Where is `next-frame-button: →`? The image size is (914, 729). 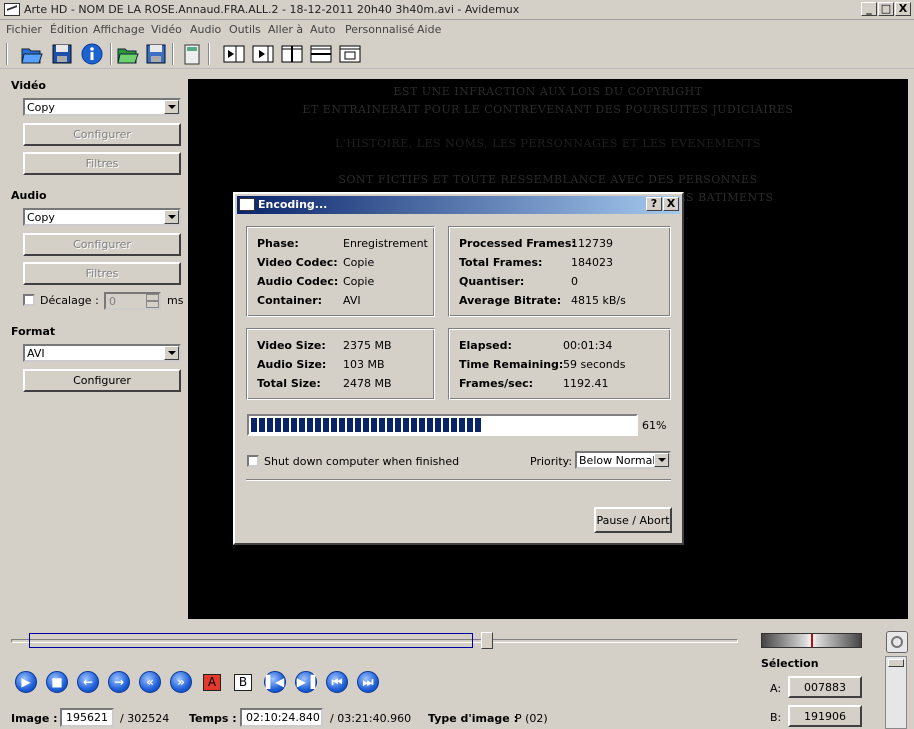
next-frame-button: → is located at coordinates (119, 682).